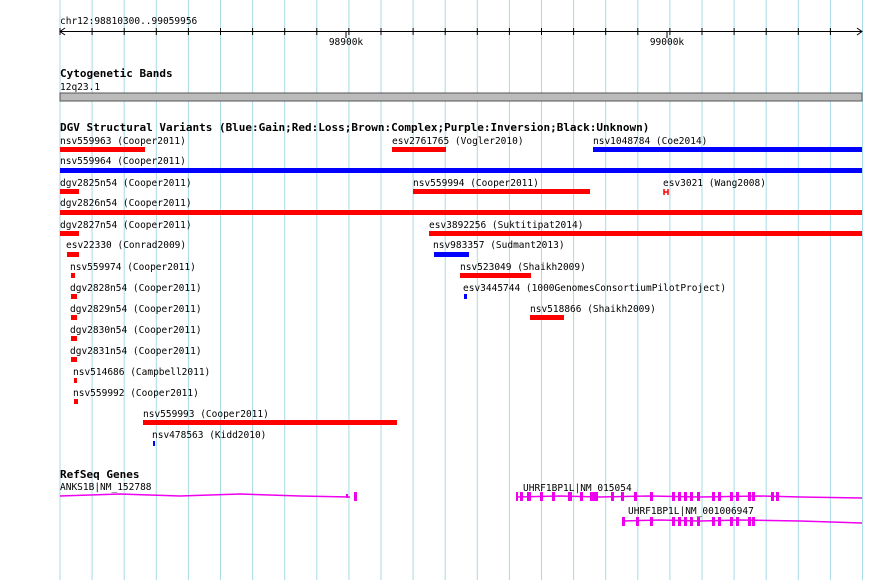 The width and height of the screenshot is (890, 580). What do you see at coordinates (461, 32) in the screenshot?
I see `ruler-track: chr12:98810300..99059956 98900k 99000k` at bounding box center [461, 32].